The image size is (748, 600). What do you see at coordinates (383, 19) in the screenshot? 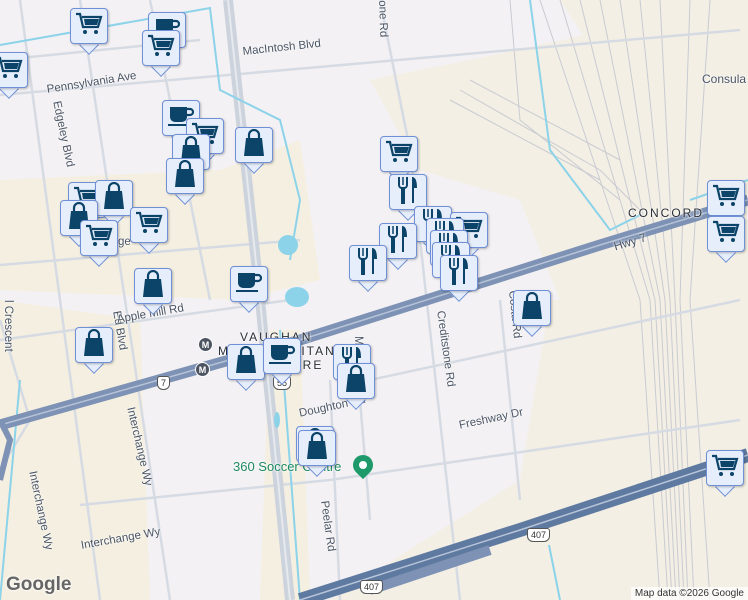
I see `road-label-creditstone-north: one Rd` at bounding box center [383, 19].